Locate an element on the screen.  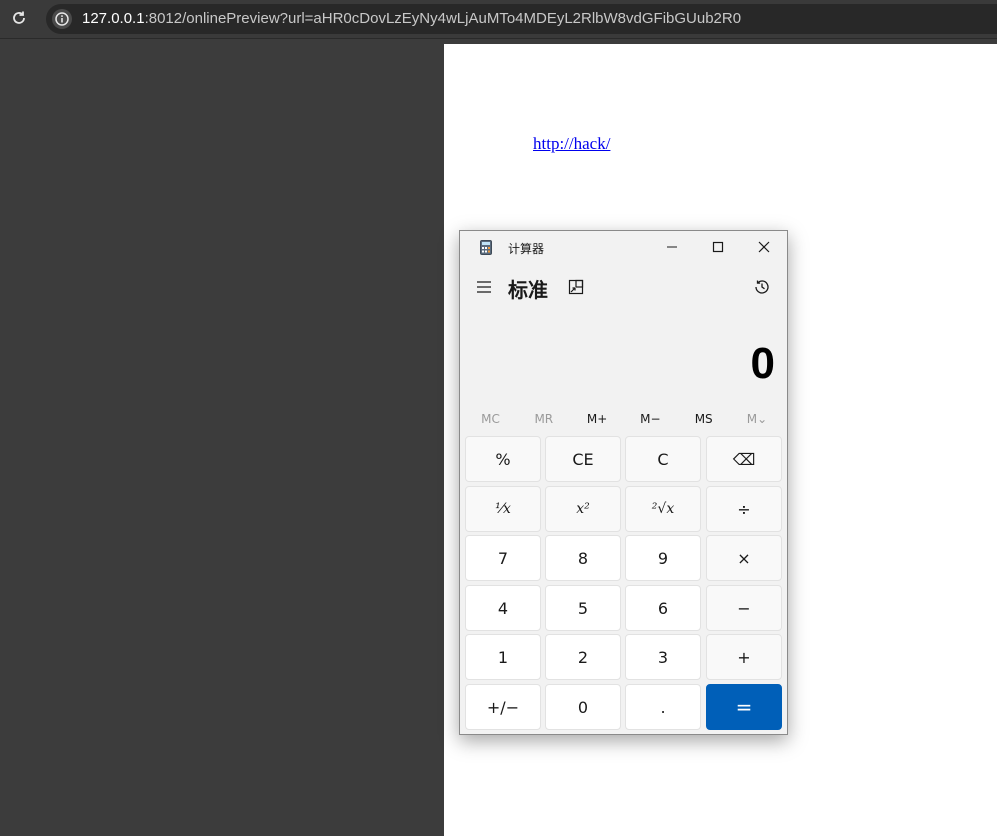
mode-title: 标准 is located at coordinates (528, 290).